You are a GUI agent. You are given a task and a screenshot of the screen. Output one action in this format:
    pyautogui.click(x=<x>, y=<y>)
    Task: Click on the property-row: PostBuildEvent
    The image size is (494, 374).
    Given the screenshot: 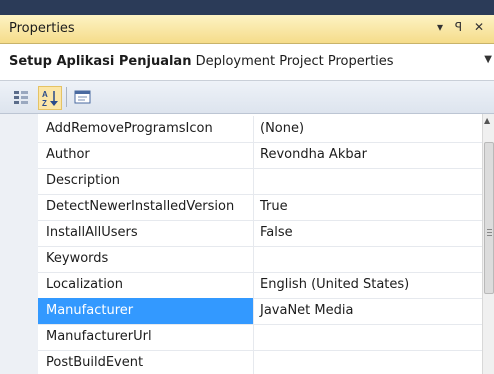 What is the action you would take?
    pyautogui.click(x=260, y=362)
    